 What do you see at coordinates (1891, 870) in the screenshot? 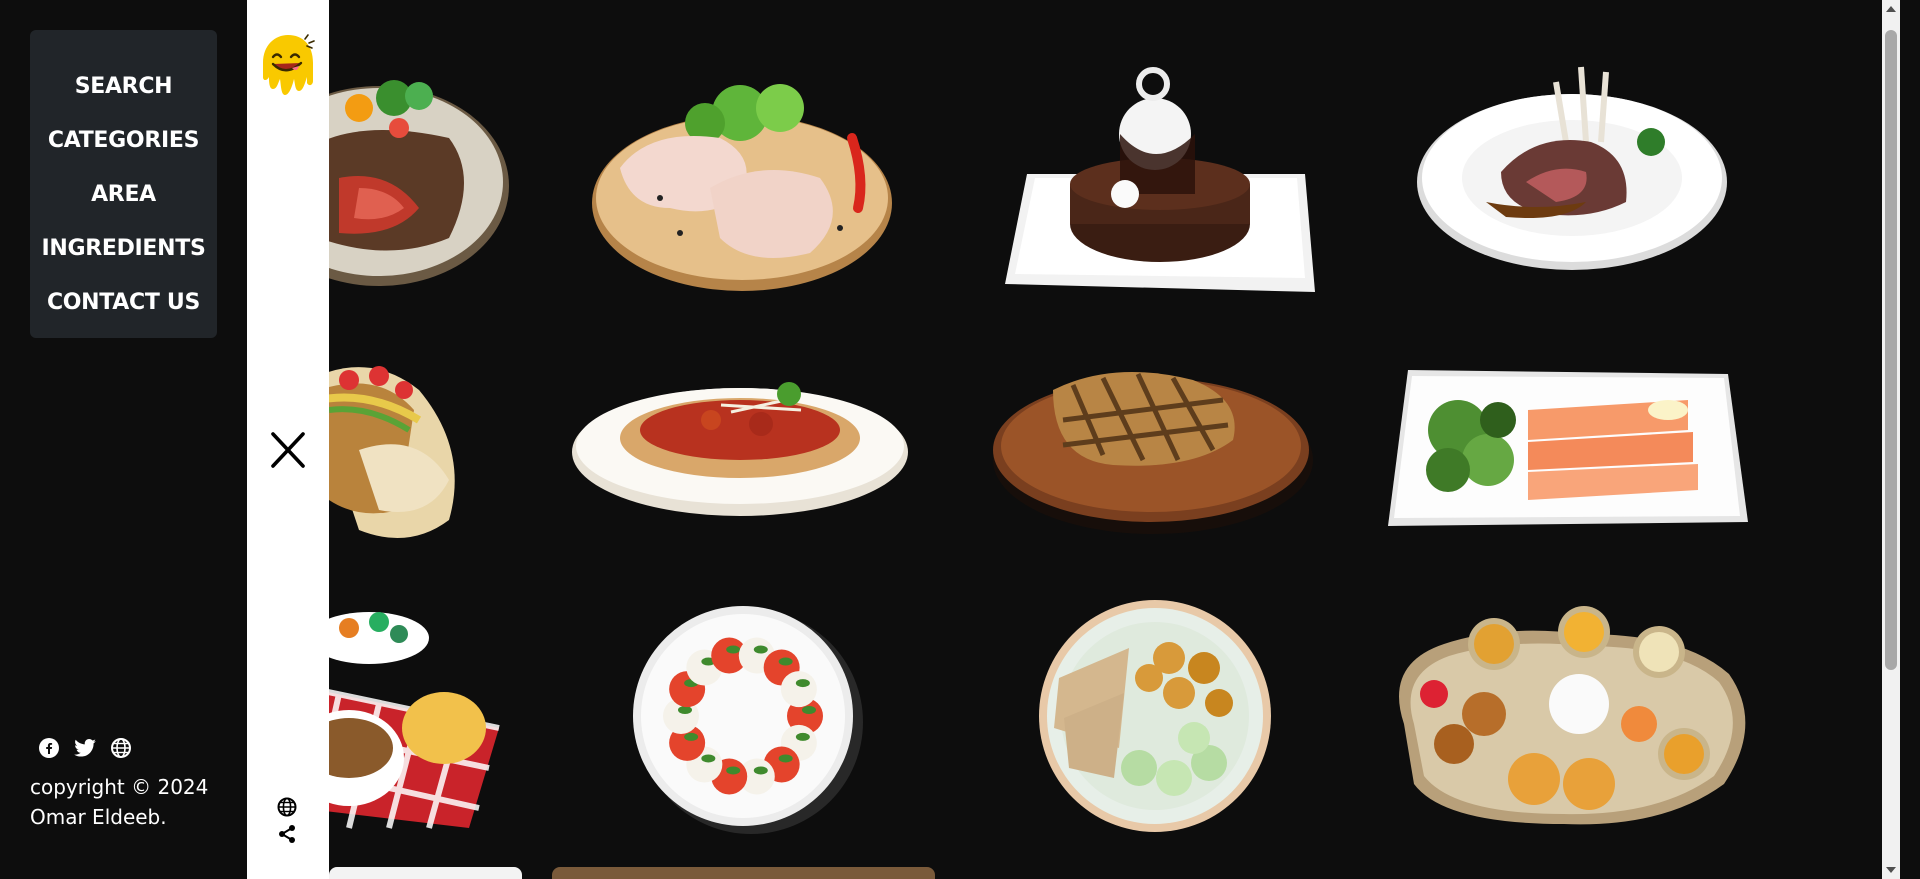
I see `scroll-down-arrow-icon` at bounding box center [1891, 870].